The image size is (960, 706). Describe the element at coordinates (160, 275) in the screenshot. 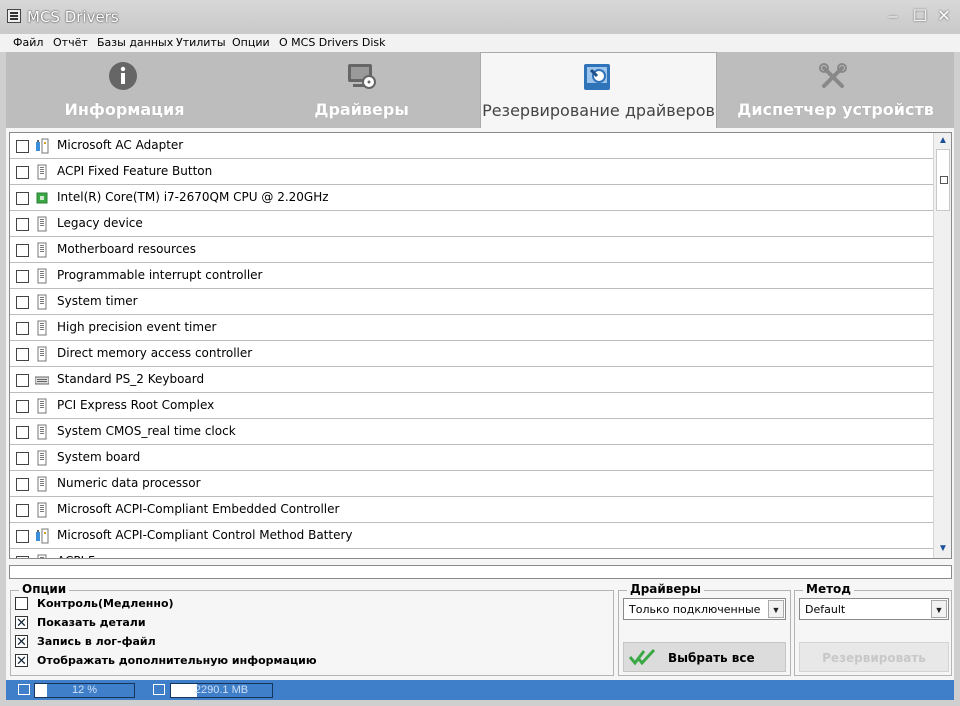

I see `device-name: Programmable interrupt controller` at that location.